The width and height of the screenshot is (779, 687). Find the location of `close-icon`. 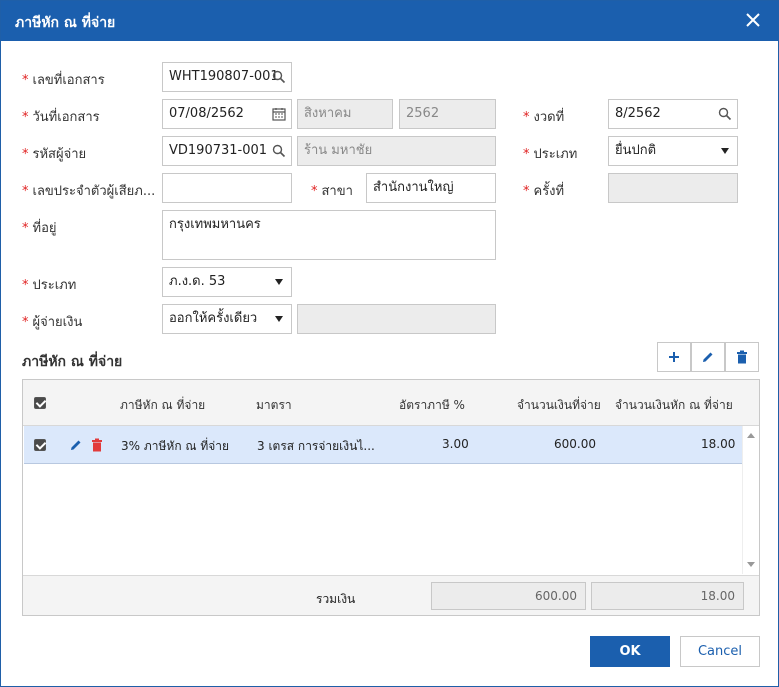

close-icon is located at coordinates (753, 20).